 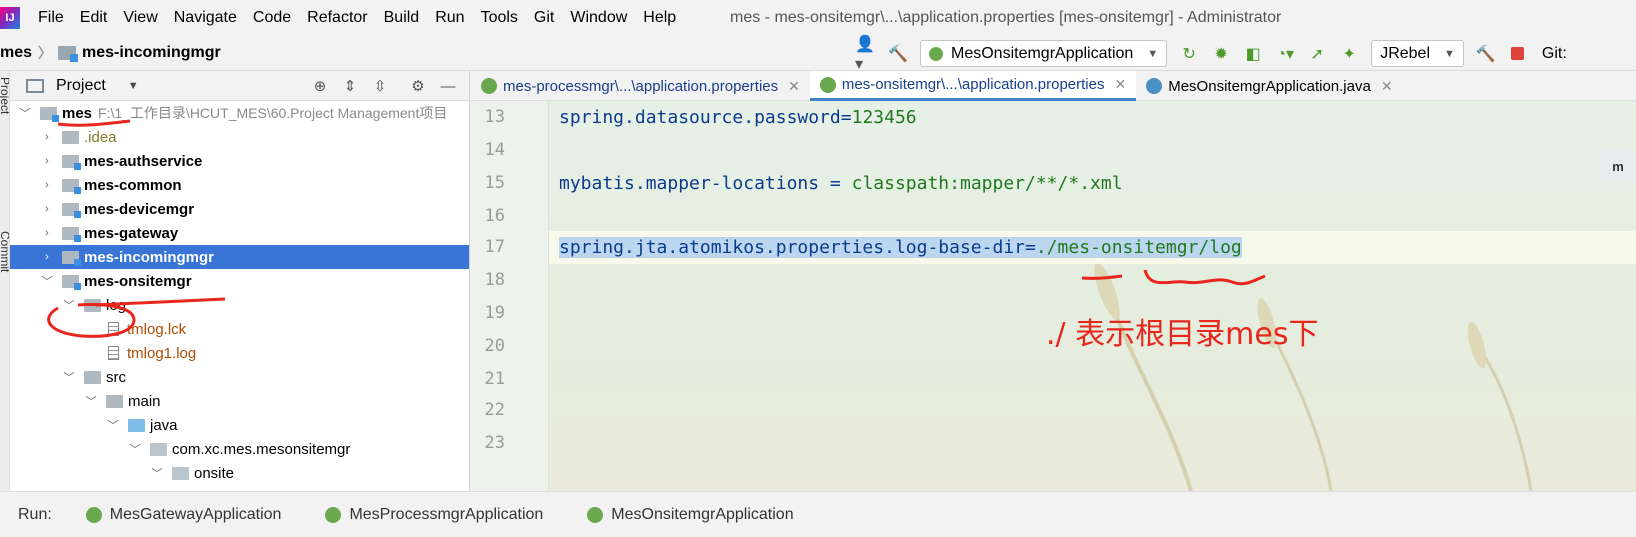 I want to click on tree-row-main: ﹀ main, so click(x=239, y=401).